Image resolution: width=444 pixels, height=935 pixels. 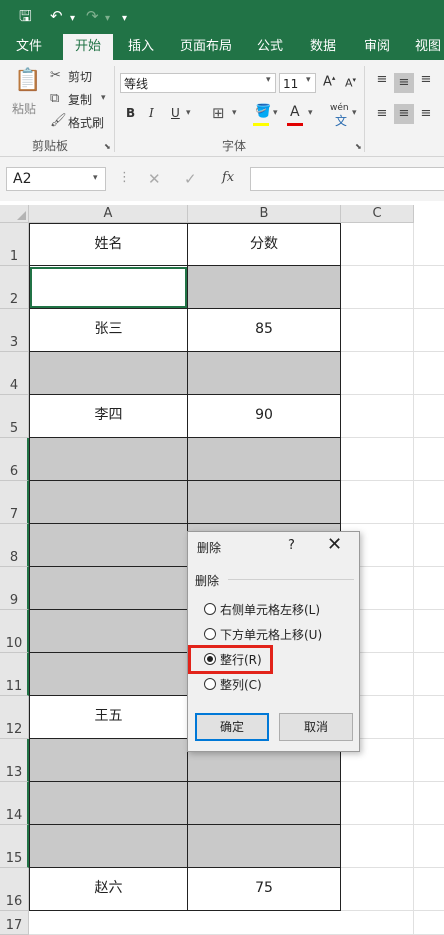 What do you see at coordinates (108, 846) in the screenshot?
I see `cell-a15` at bounding box center [108, 846].